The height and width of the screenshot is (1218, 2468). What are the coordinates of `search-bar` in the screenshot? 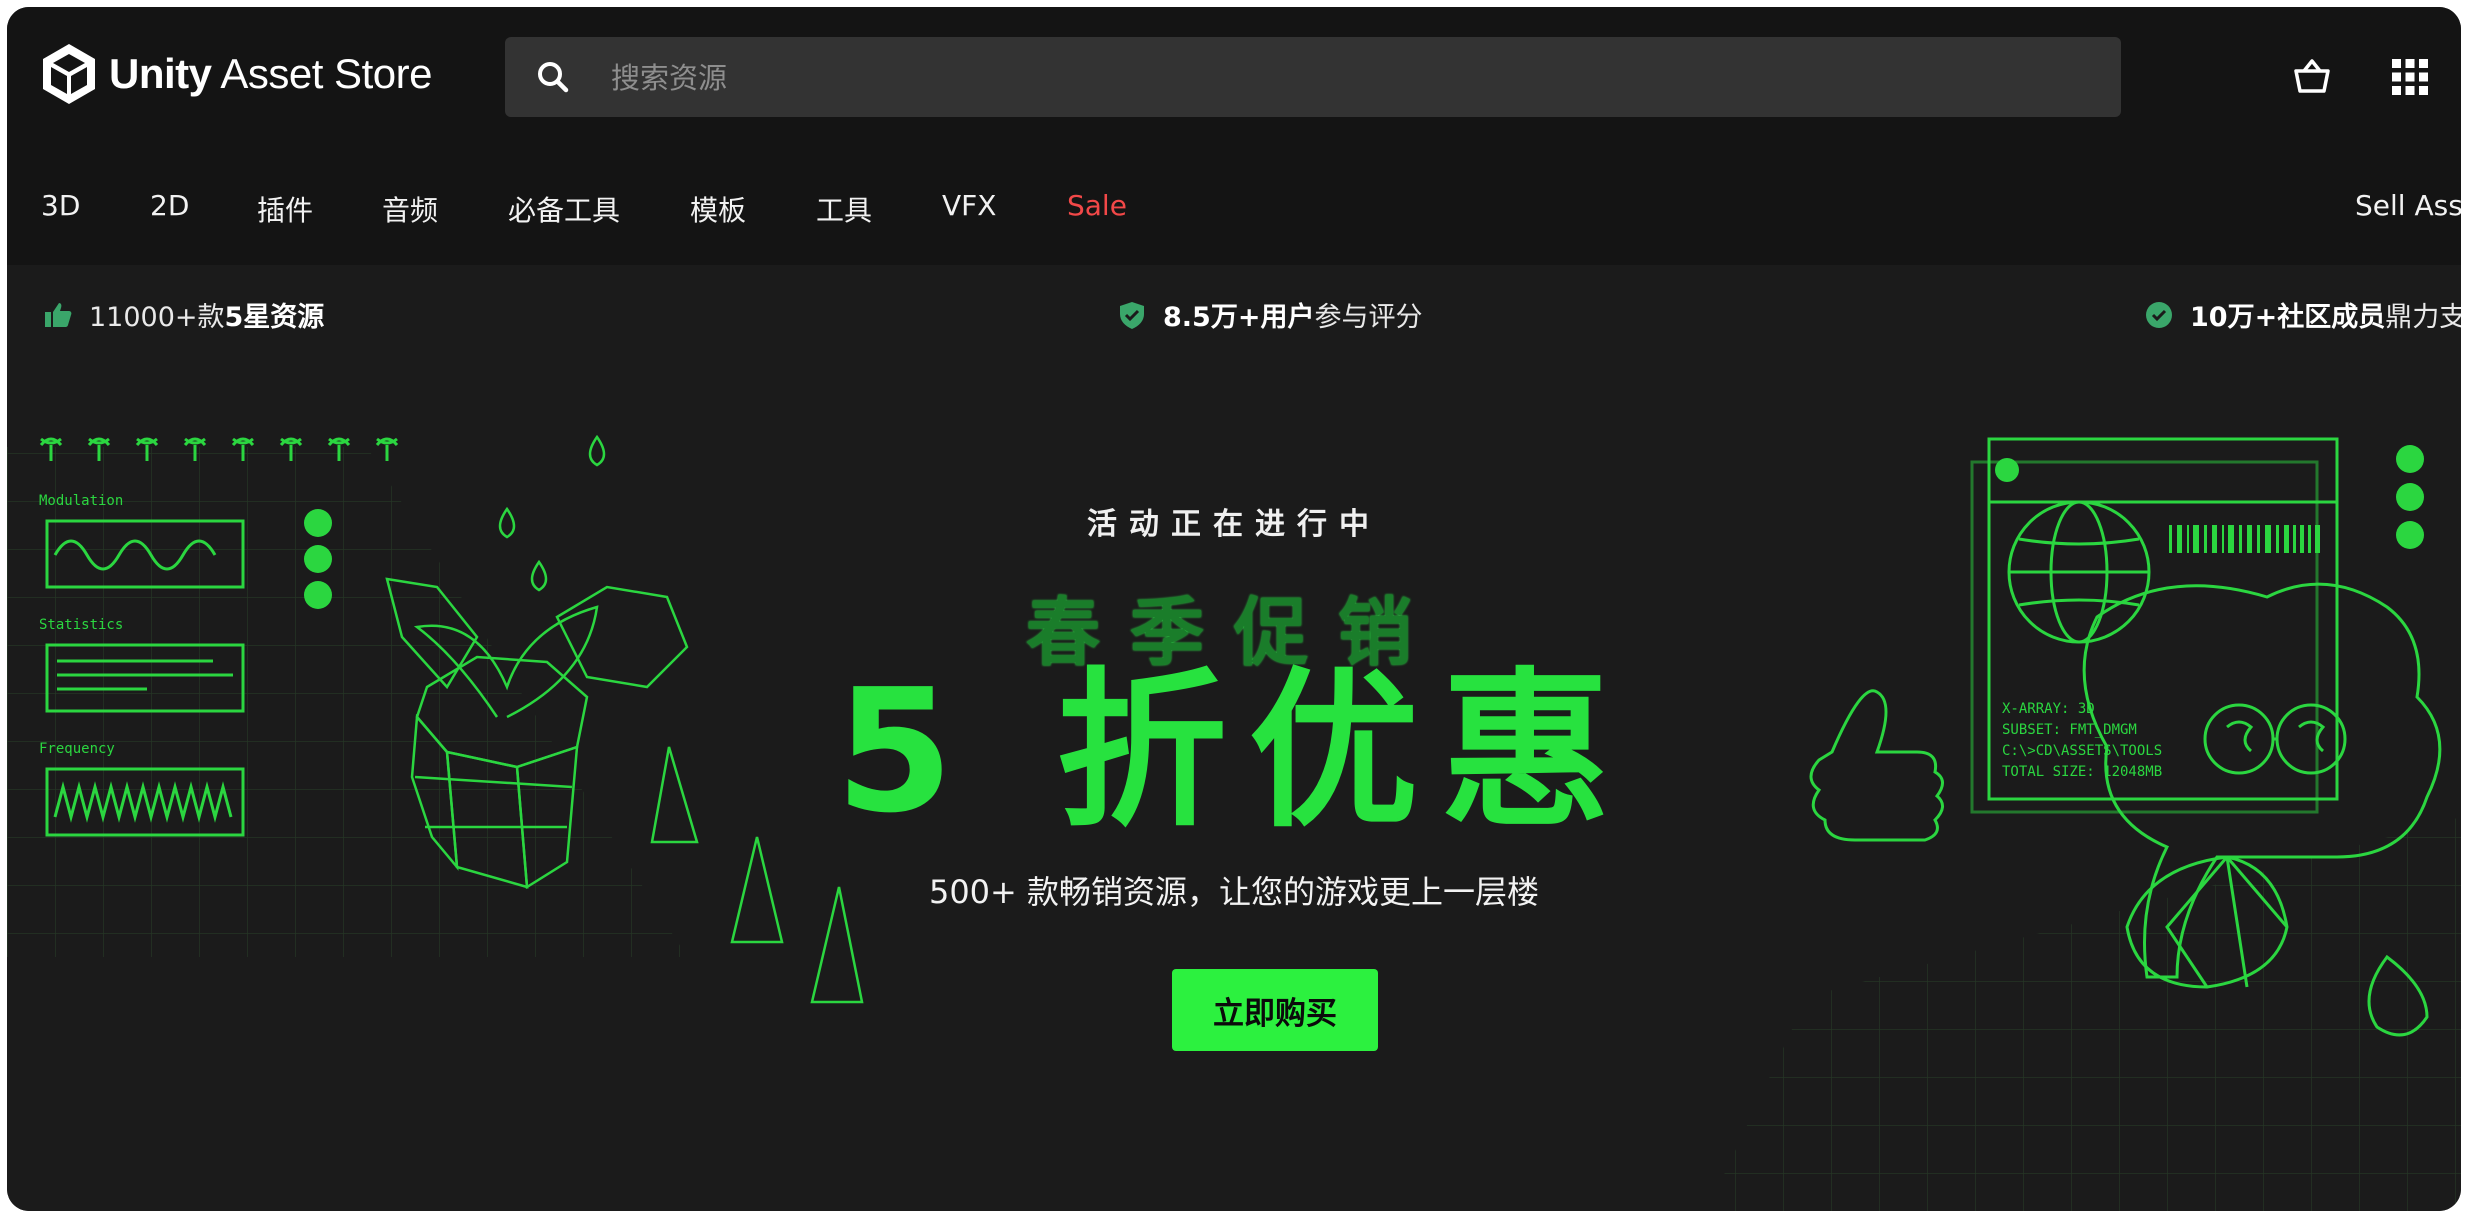 It's located at (1313, 78).